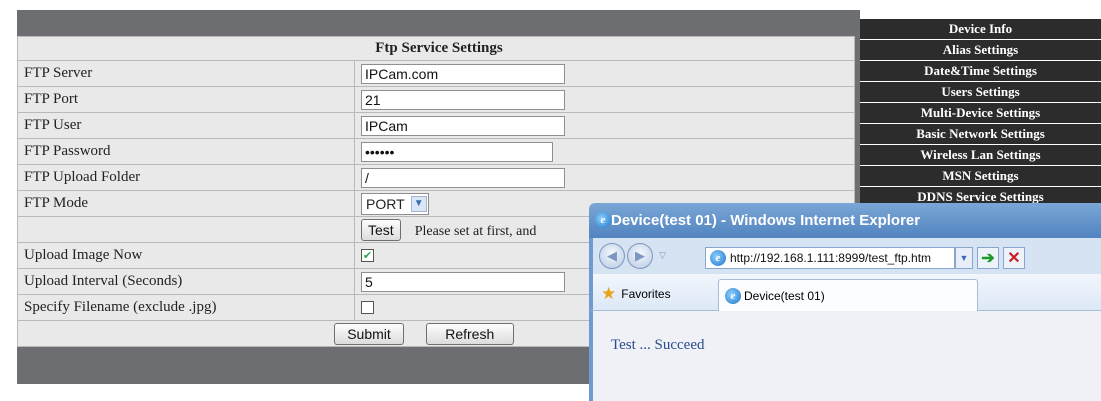 The height and width of the screenshot is (401, 1101). I want to click on refresh-button: Refresh, so click(469, 333).